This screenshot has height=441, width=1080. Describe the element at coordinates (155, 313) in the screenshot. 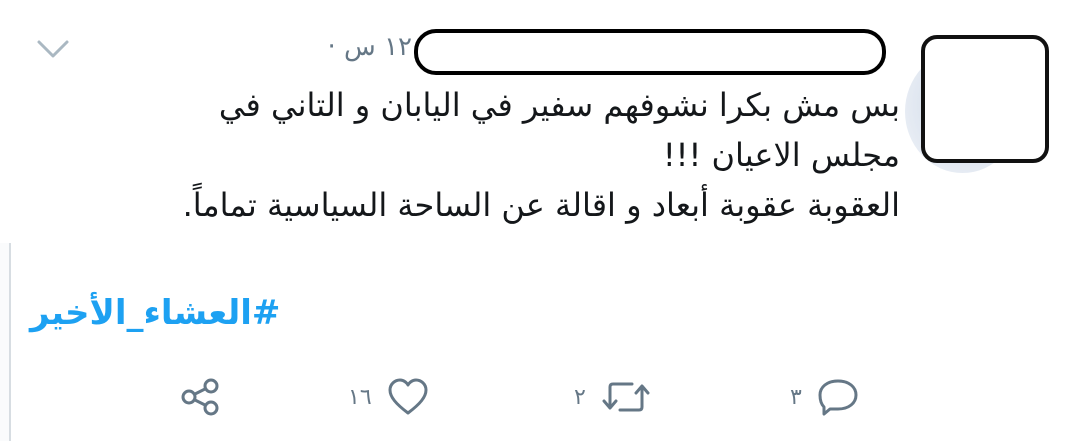

I see `hashtag-link: #العشاء_الأخير` at that location.